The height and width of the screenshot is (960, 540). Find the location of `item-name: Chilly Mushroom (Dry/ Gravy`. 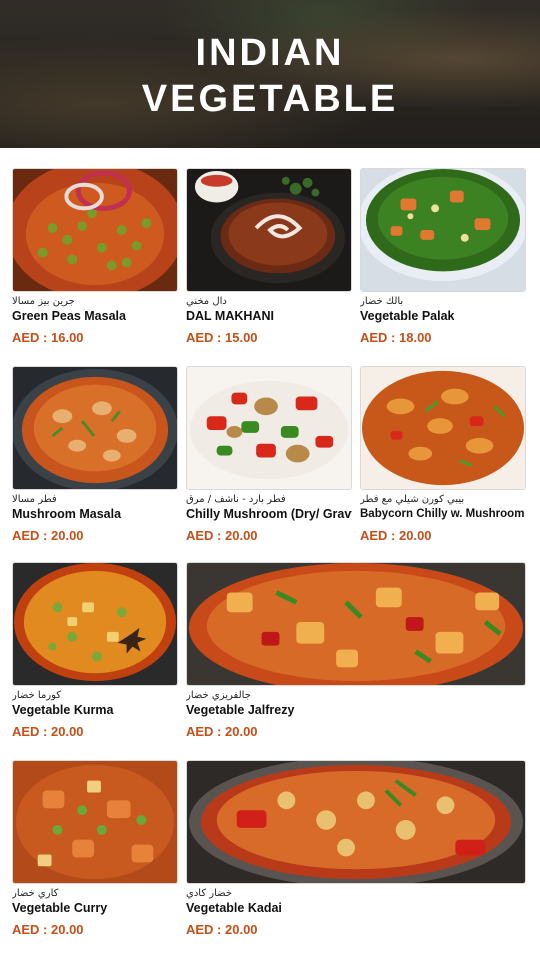

item-name: Chilly Mushroom (Dry/ Gravy is located at coordinates (269, 514).